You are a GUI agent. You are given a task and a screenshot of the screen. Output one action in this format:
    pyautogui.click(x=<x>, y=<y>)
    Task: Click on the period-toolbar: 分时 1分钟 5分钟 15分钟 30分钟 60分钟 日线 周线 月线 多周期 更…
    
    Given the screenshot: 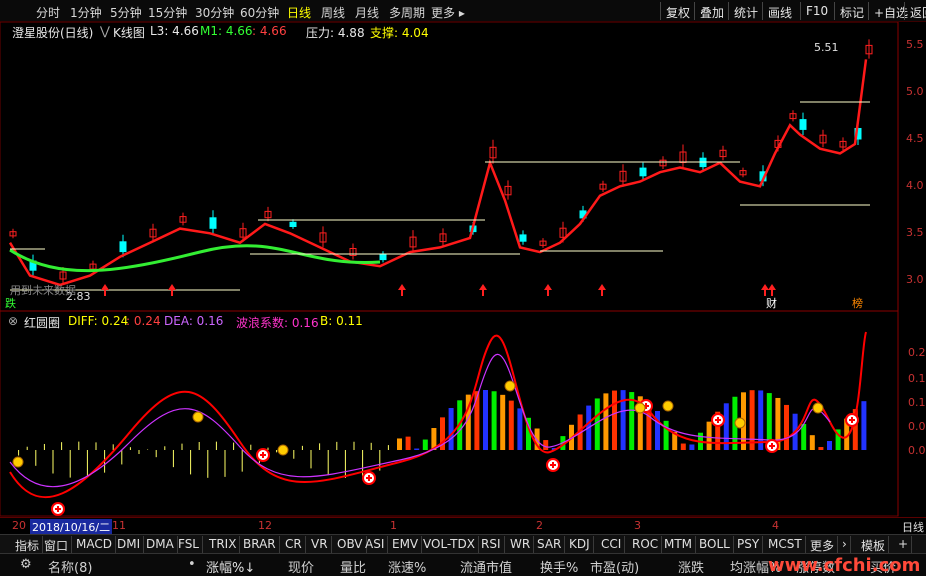 What is the action you would take?
    pyautogui.click(x=463, y=11)
    